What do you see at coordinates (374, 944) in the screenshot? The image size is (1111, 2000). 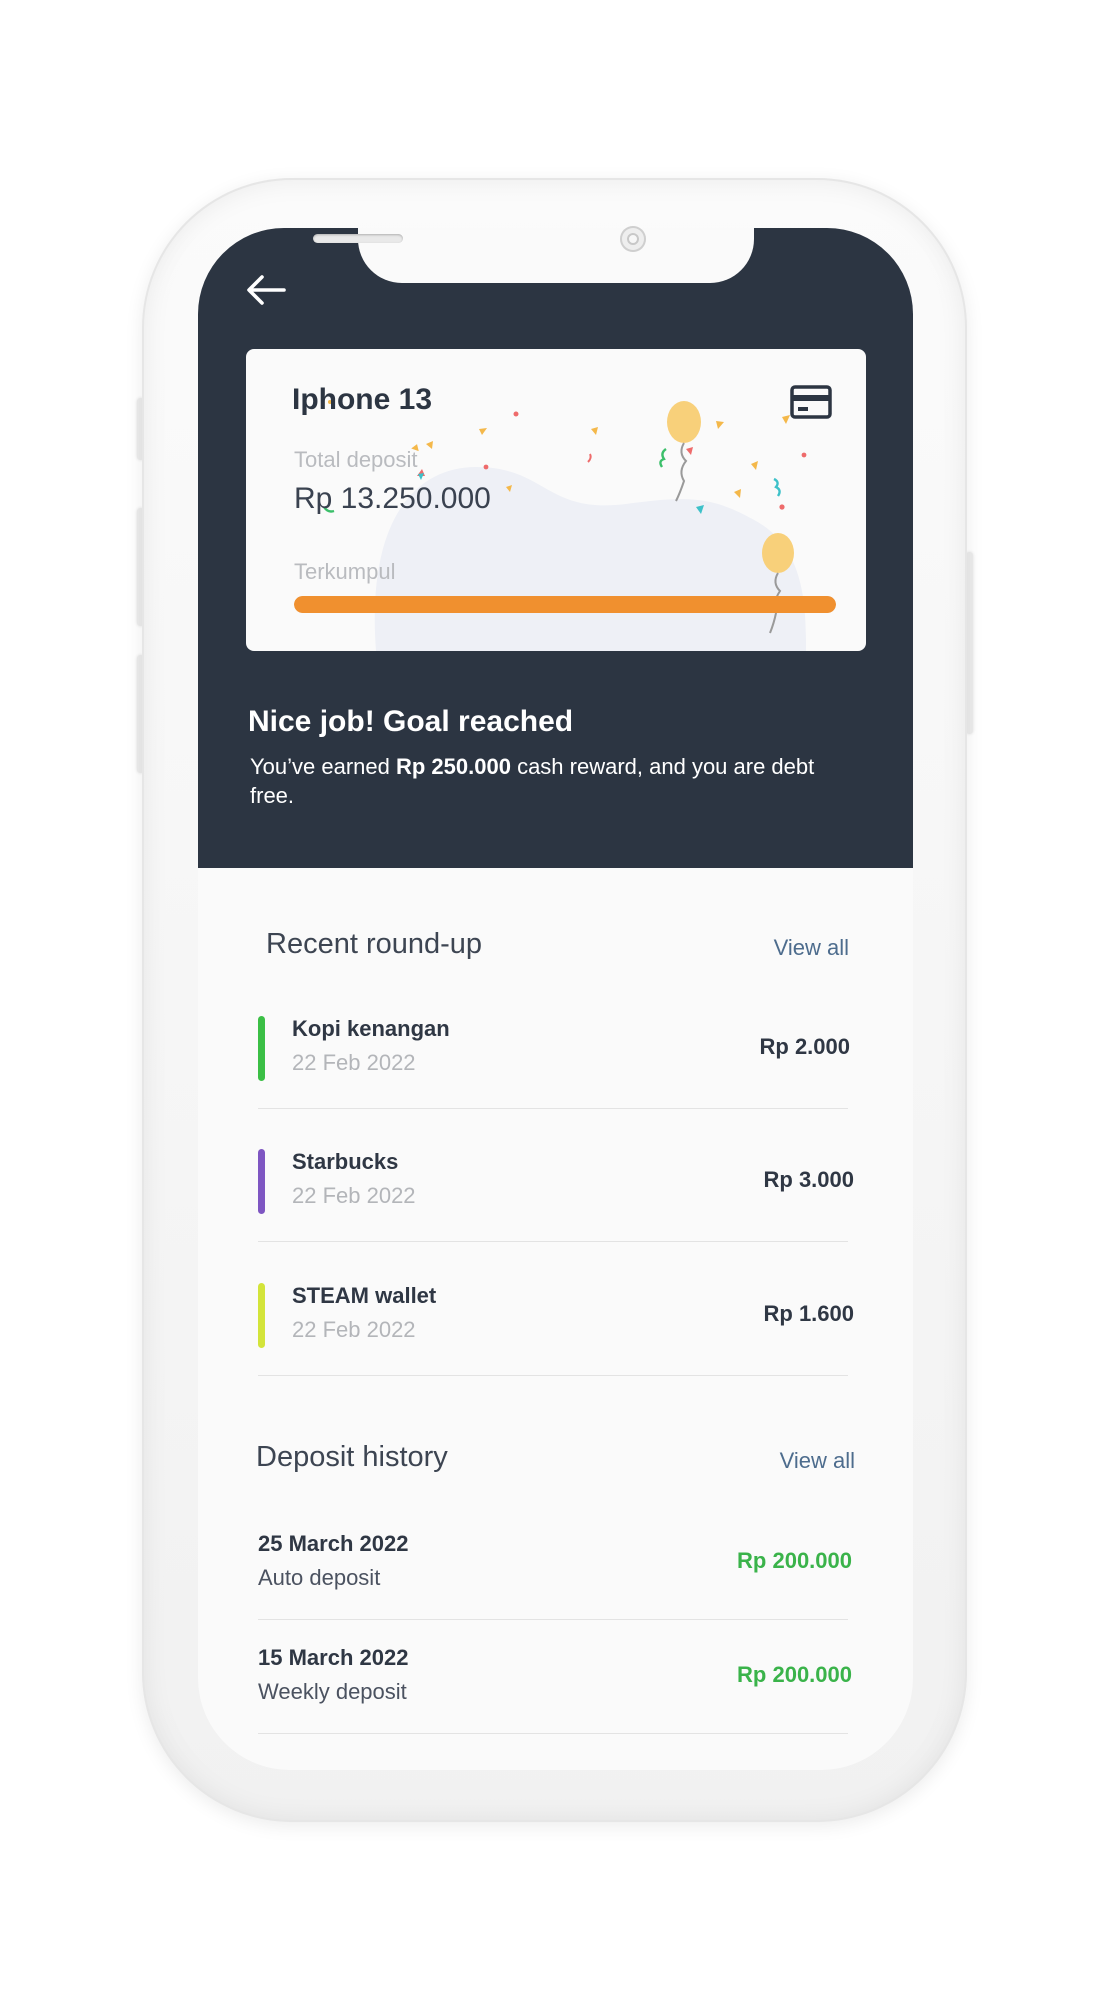 I see `recent-roundup-title: Recent round-up` at bounding box center [374, 944].